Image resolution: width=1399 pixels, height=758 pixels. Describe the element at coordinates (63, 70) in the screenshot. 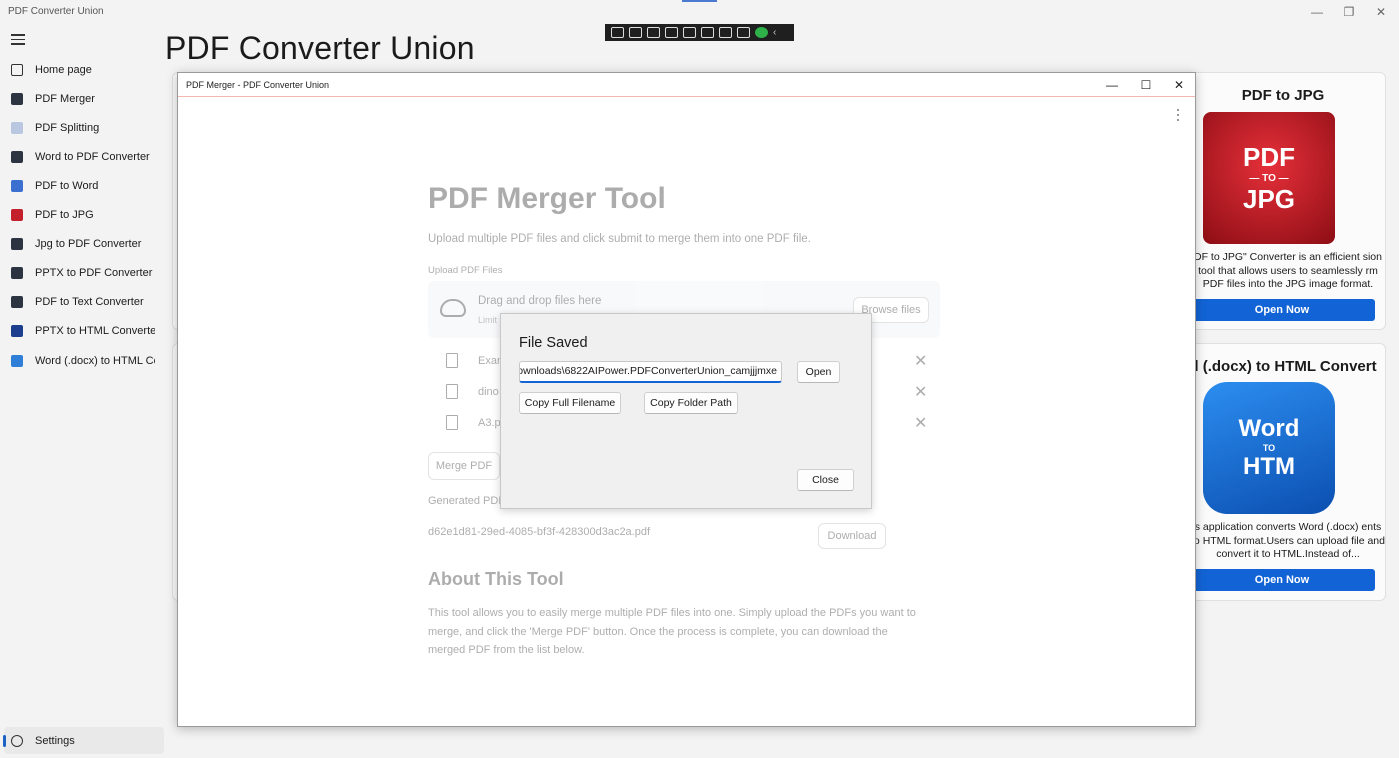

I see `sidebar-item-label: Home page` at that location.